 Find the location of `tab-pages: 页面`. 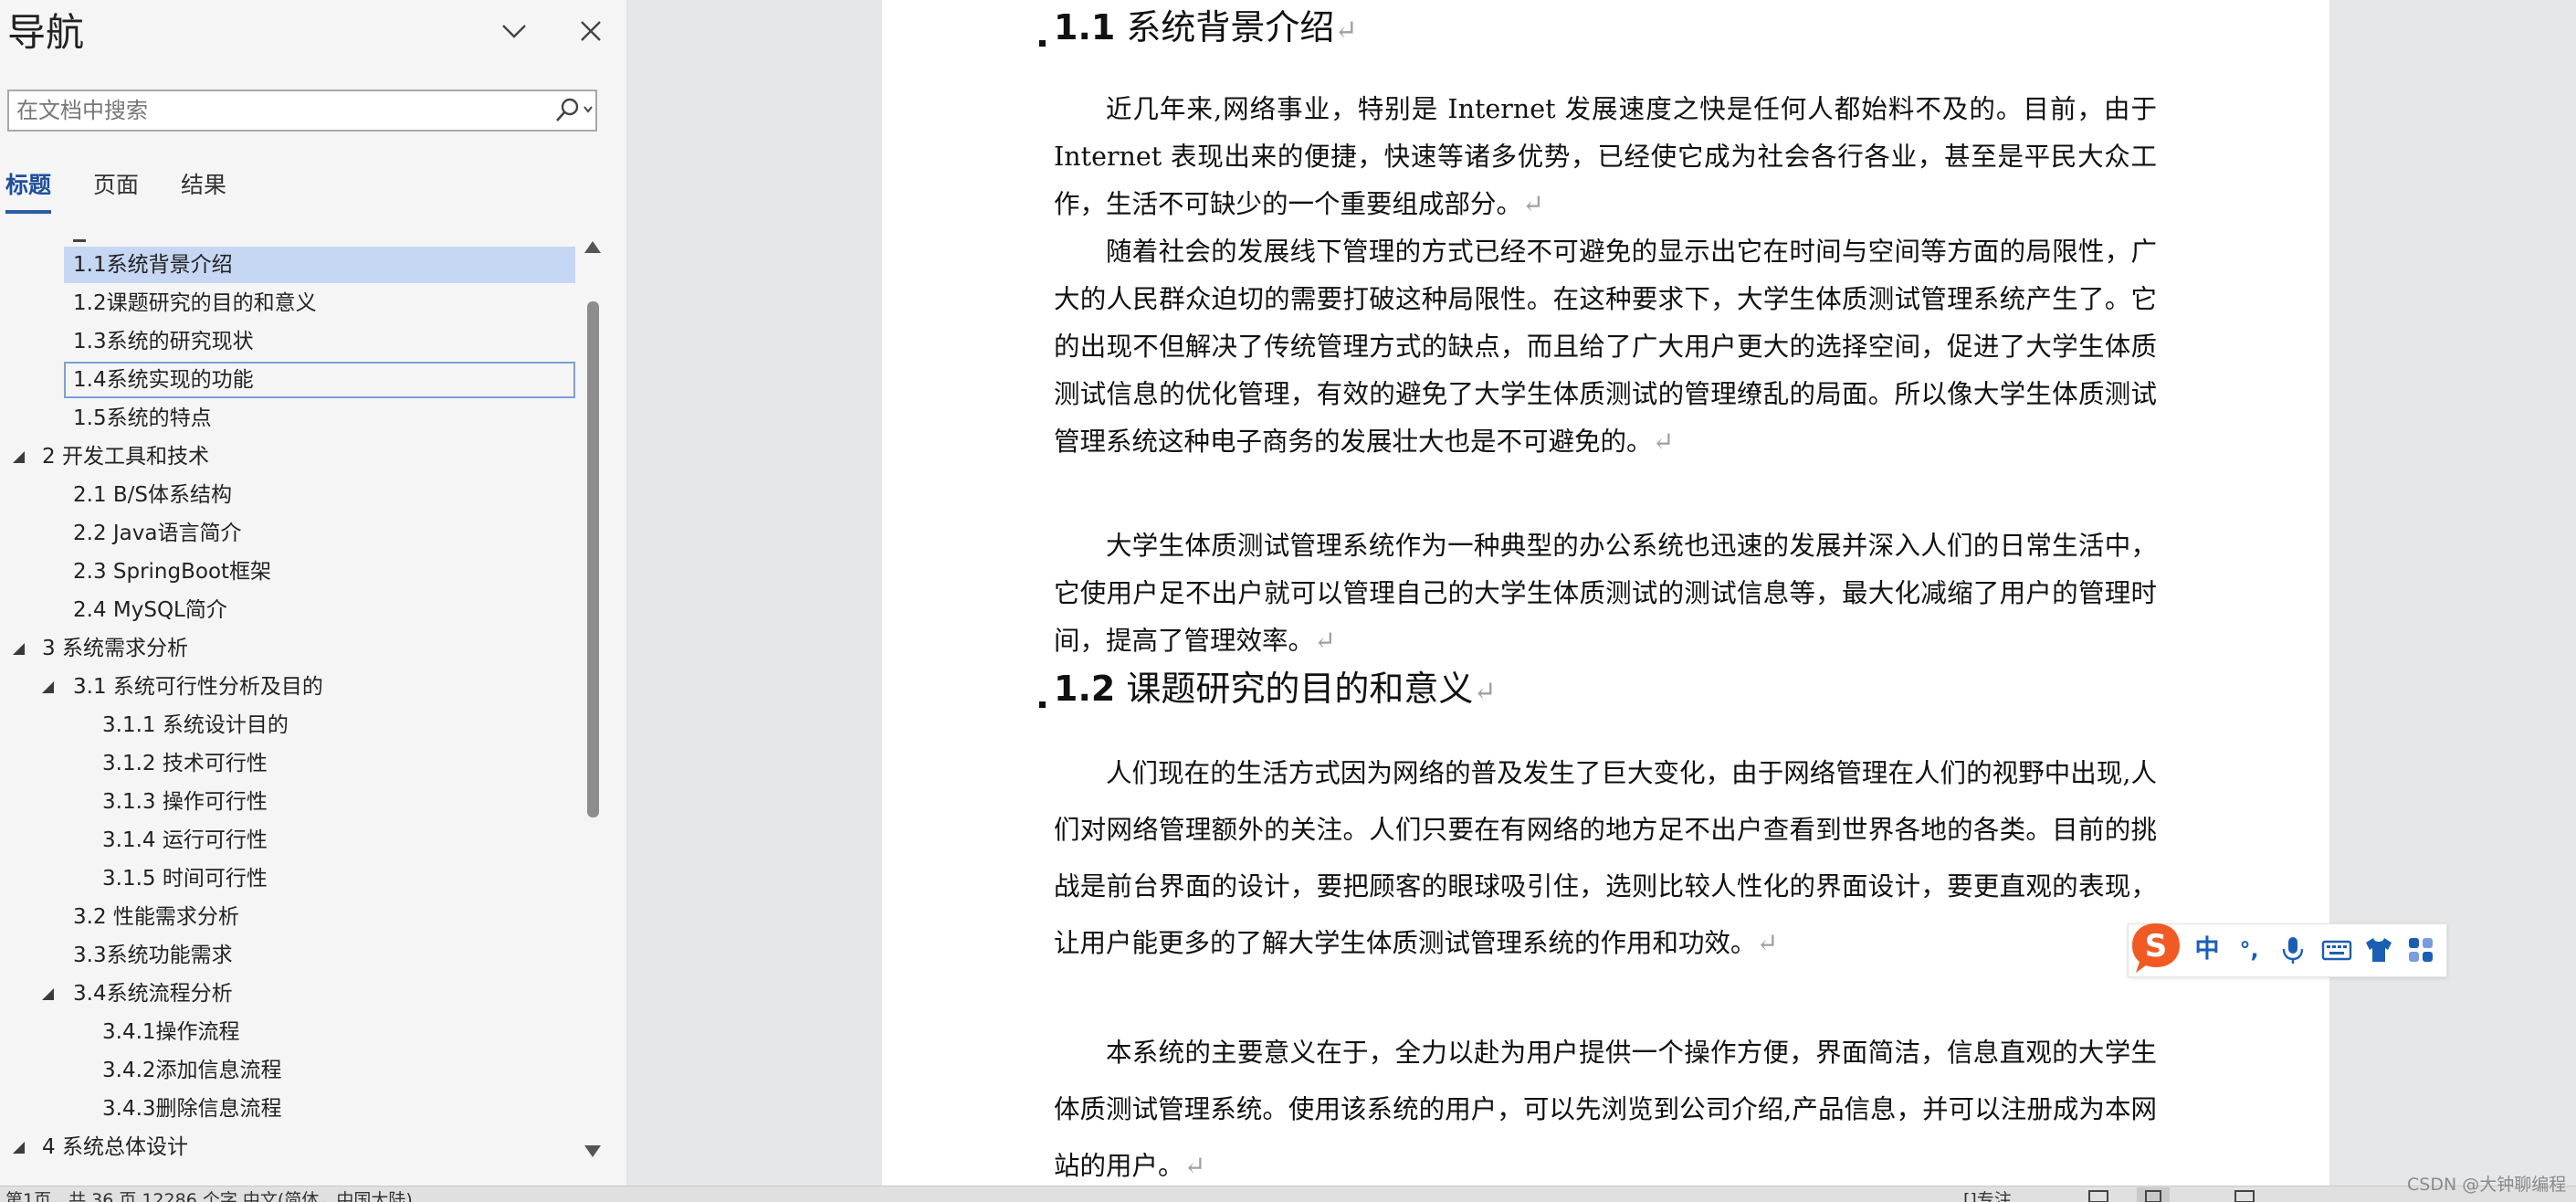

tab-pages: 页面 is located at coordinates (116, 185).